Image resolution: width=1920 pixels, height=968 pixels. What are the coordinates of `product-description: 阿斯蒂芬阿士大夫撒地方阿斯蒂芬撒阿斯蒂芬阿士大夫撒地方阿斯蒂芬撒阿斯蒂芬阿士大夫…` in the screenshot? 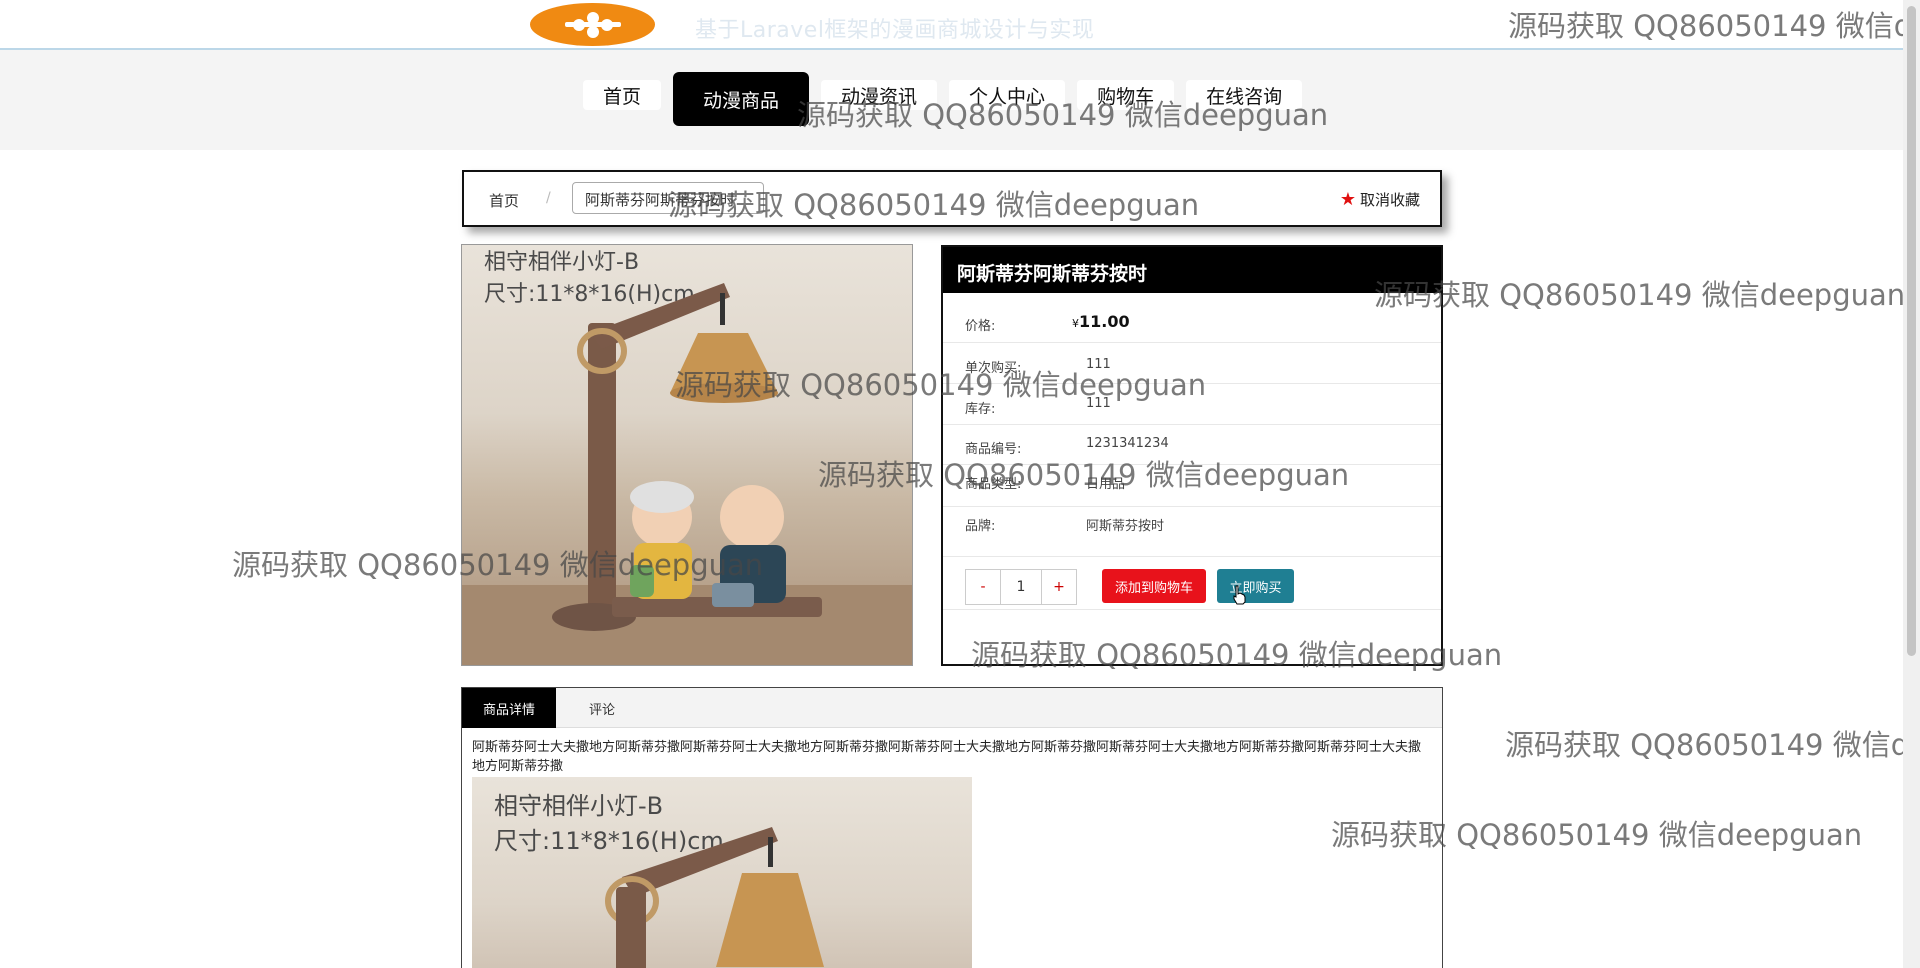 It's located at (947, 757).